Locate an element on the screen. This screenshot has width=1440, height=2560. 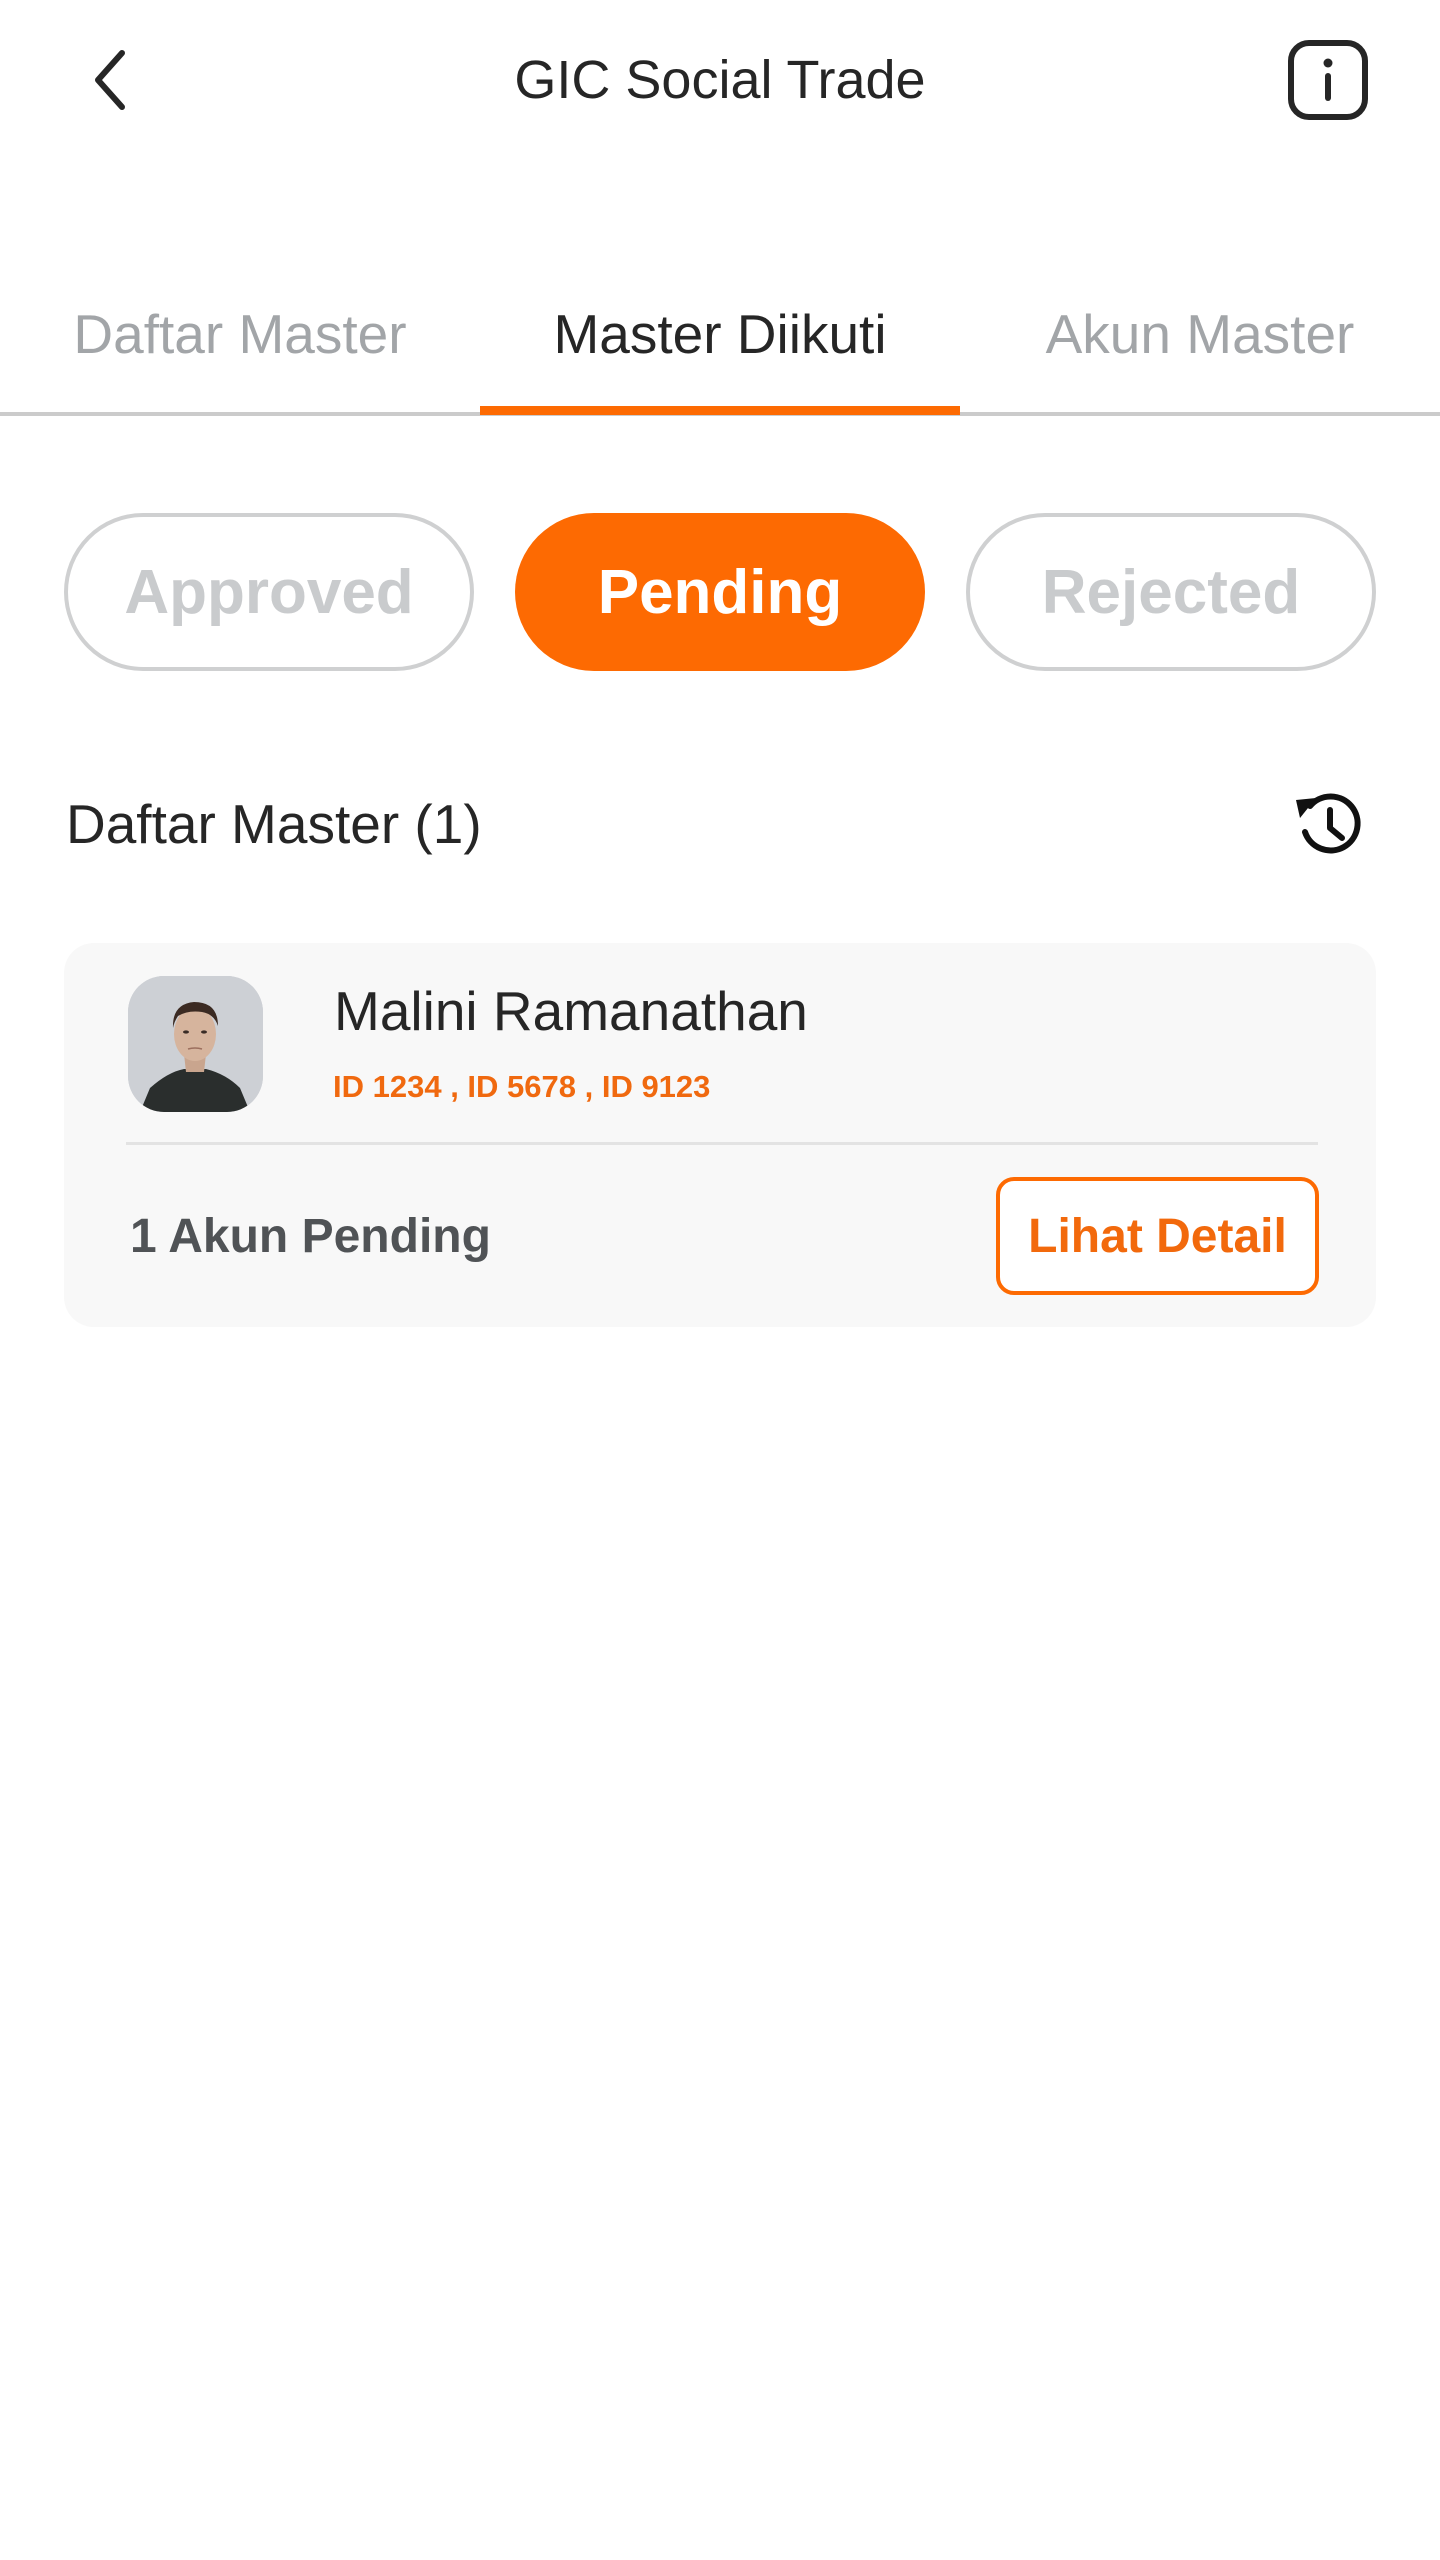
active-tab-indicator is located at coordinates (720, 410).